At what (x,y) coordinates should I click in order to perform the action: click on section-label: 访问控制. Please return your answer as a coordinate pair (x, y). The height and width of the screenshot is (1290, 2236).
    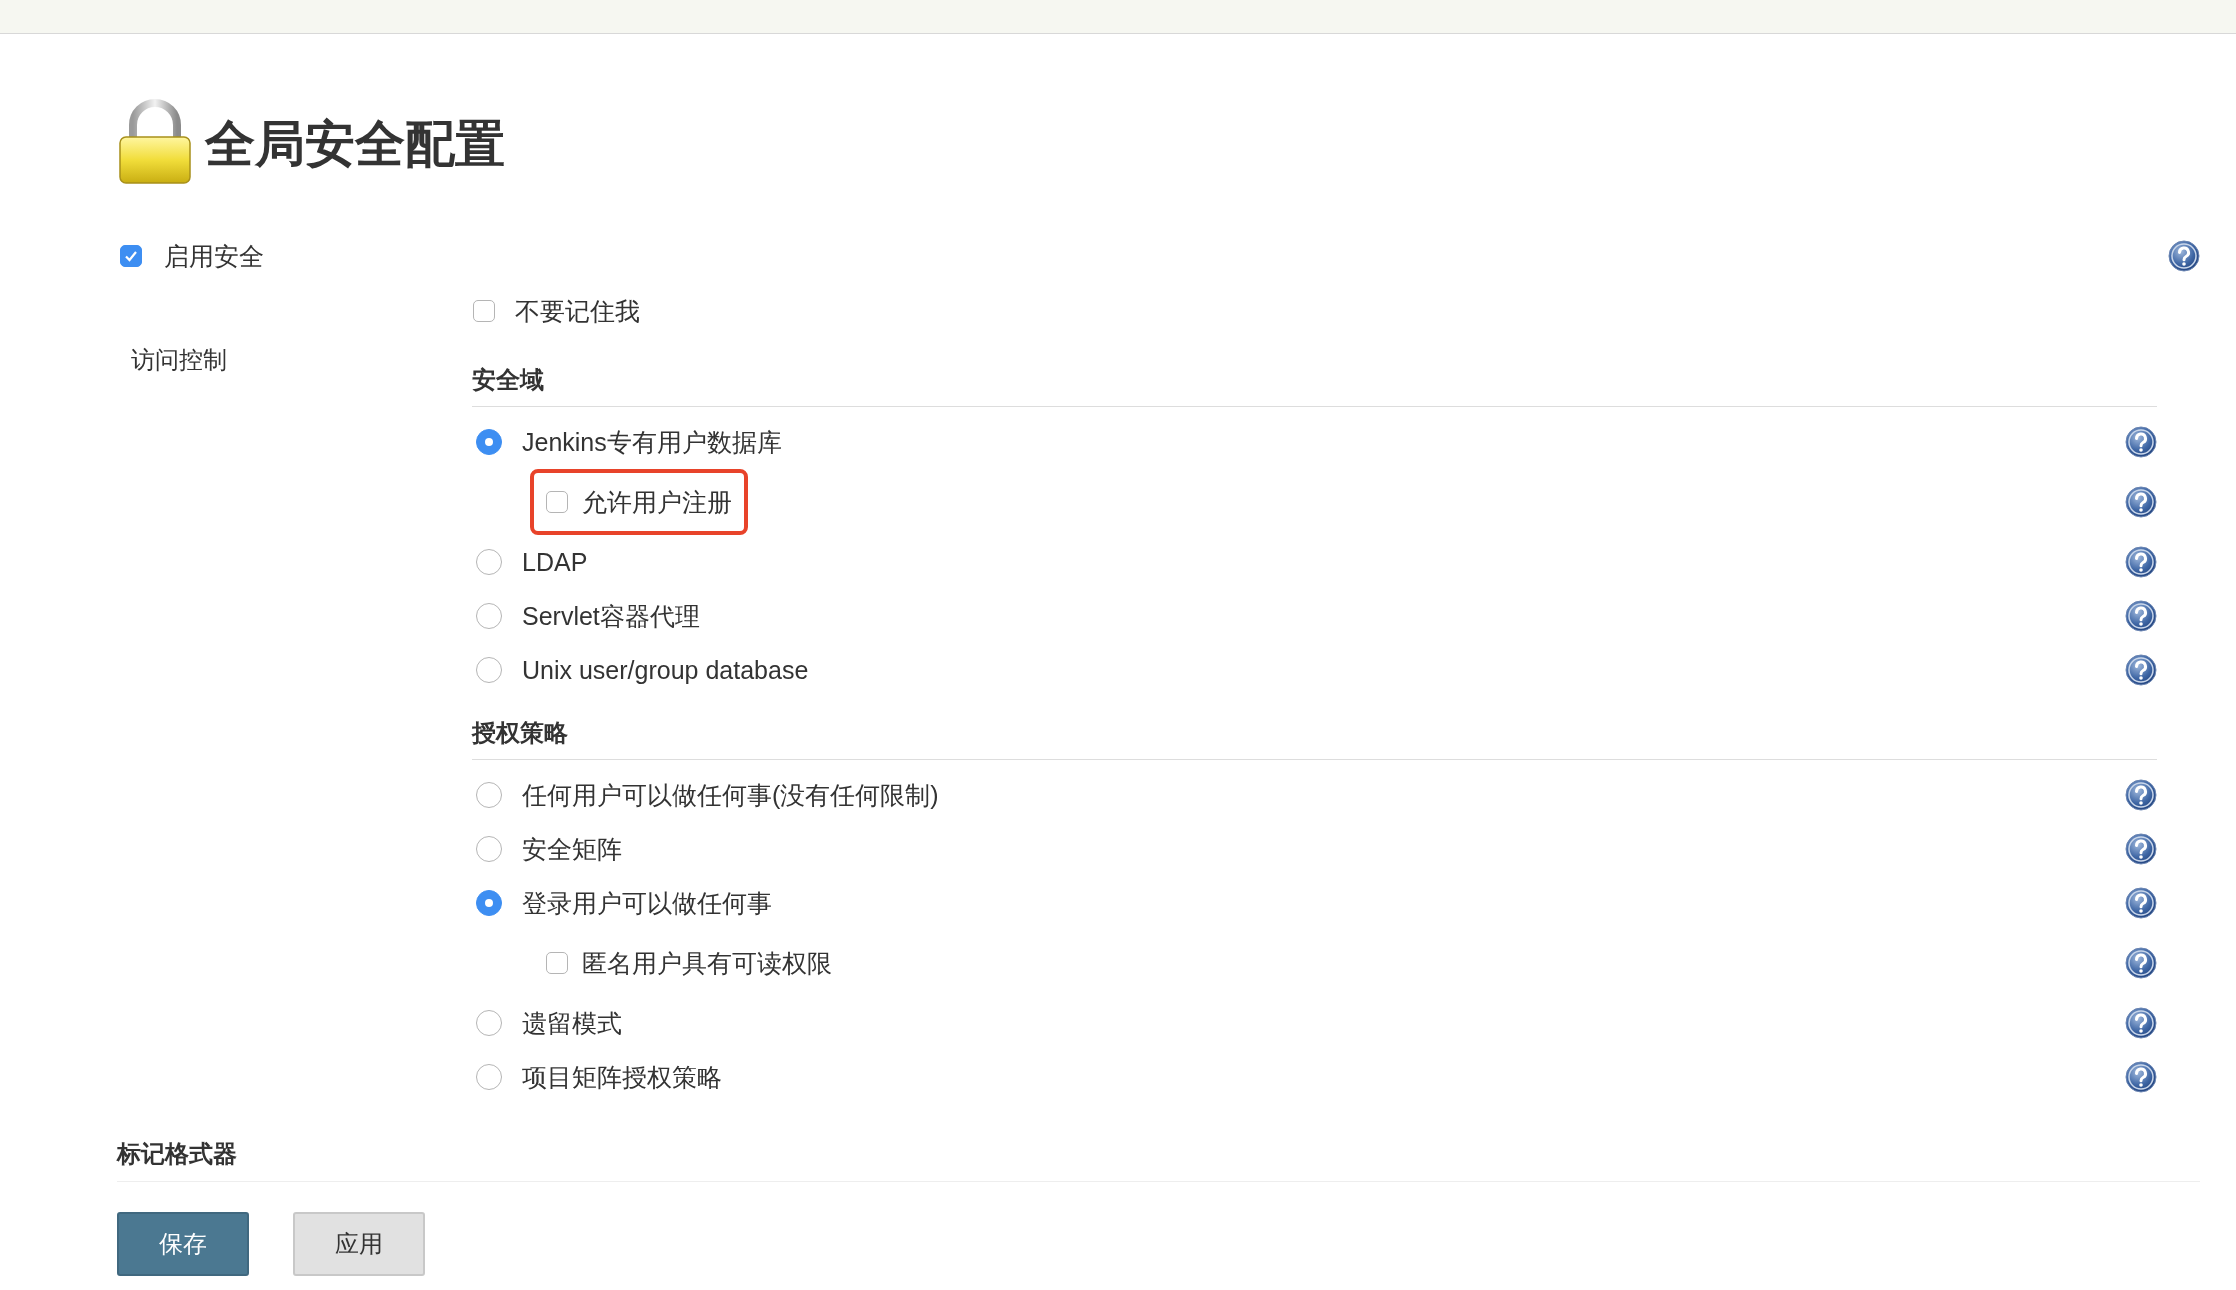
    Looking at the image, I should click on (179, 360).